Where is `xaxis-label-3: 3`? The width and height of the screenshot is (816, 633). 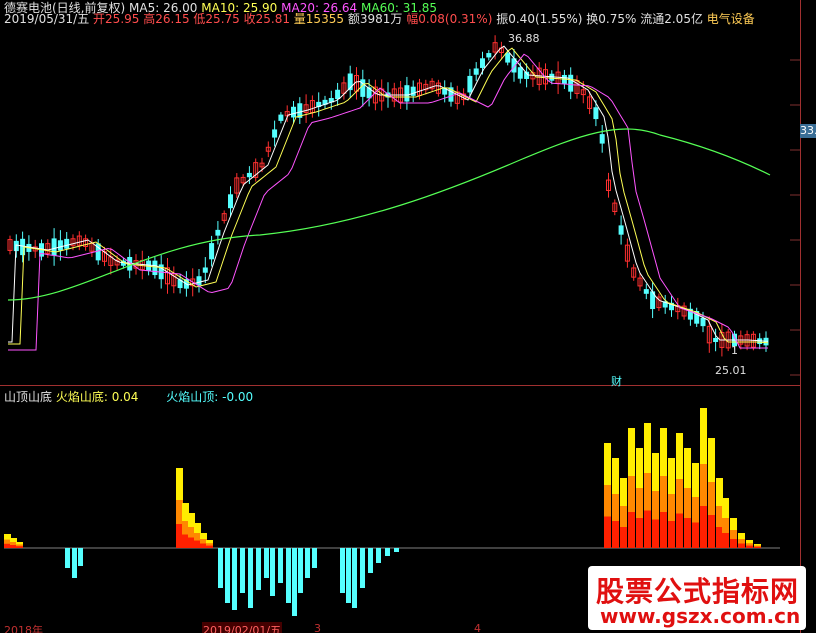 xaxis-label-3: 3 is located at coordinates (317, 627).